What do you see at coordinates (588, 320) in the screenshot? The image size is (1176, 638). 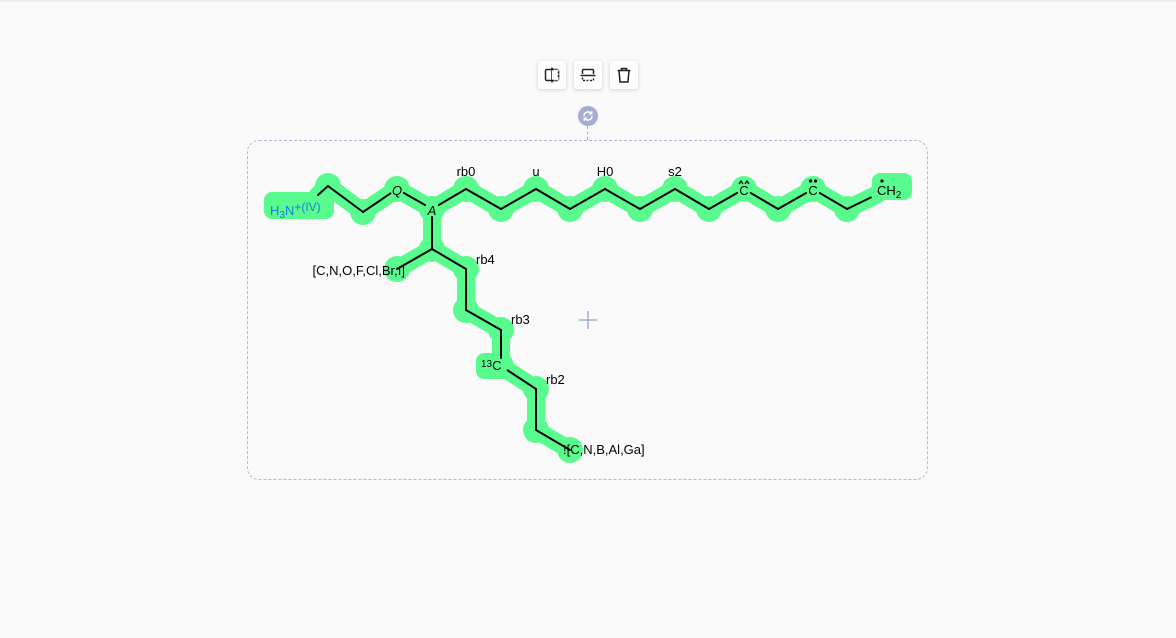 I see `move-handle-icon` at bounding box center [588, 320].